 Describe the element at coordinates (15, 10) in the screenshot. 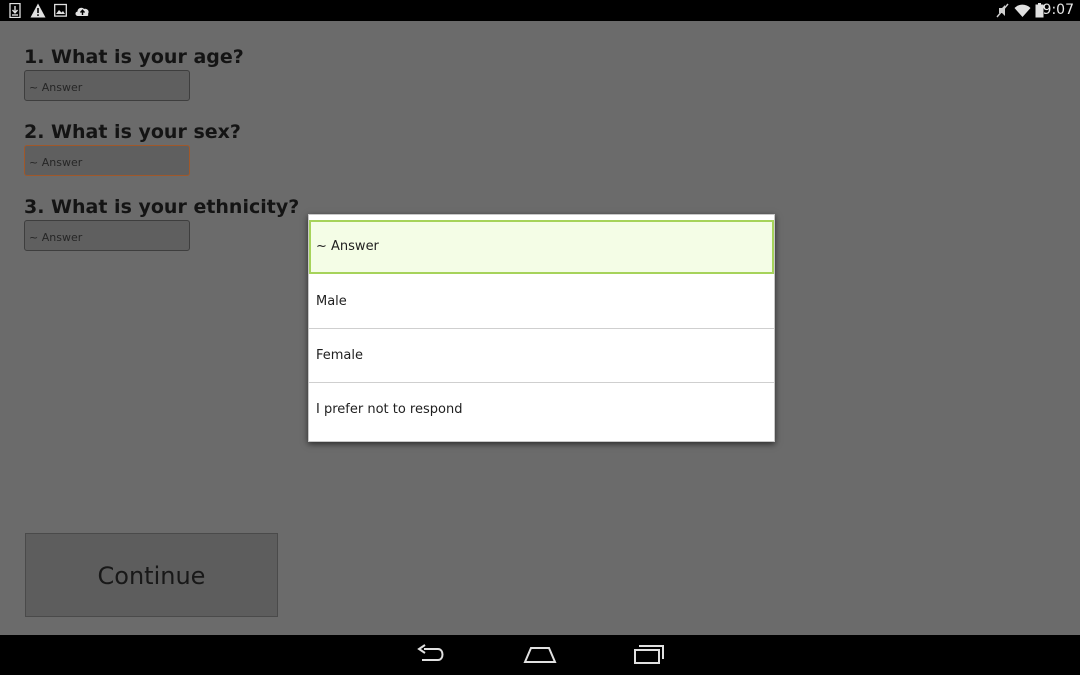

I see `download-icon` at that location.